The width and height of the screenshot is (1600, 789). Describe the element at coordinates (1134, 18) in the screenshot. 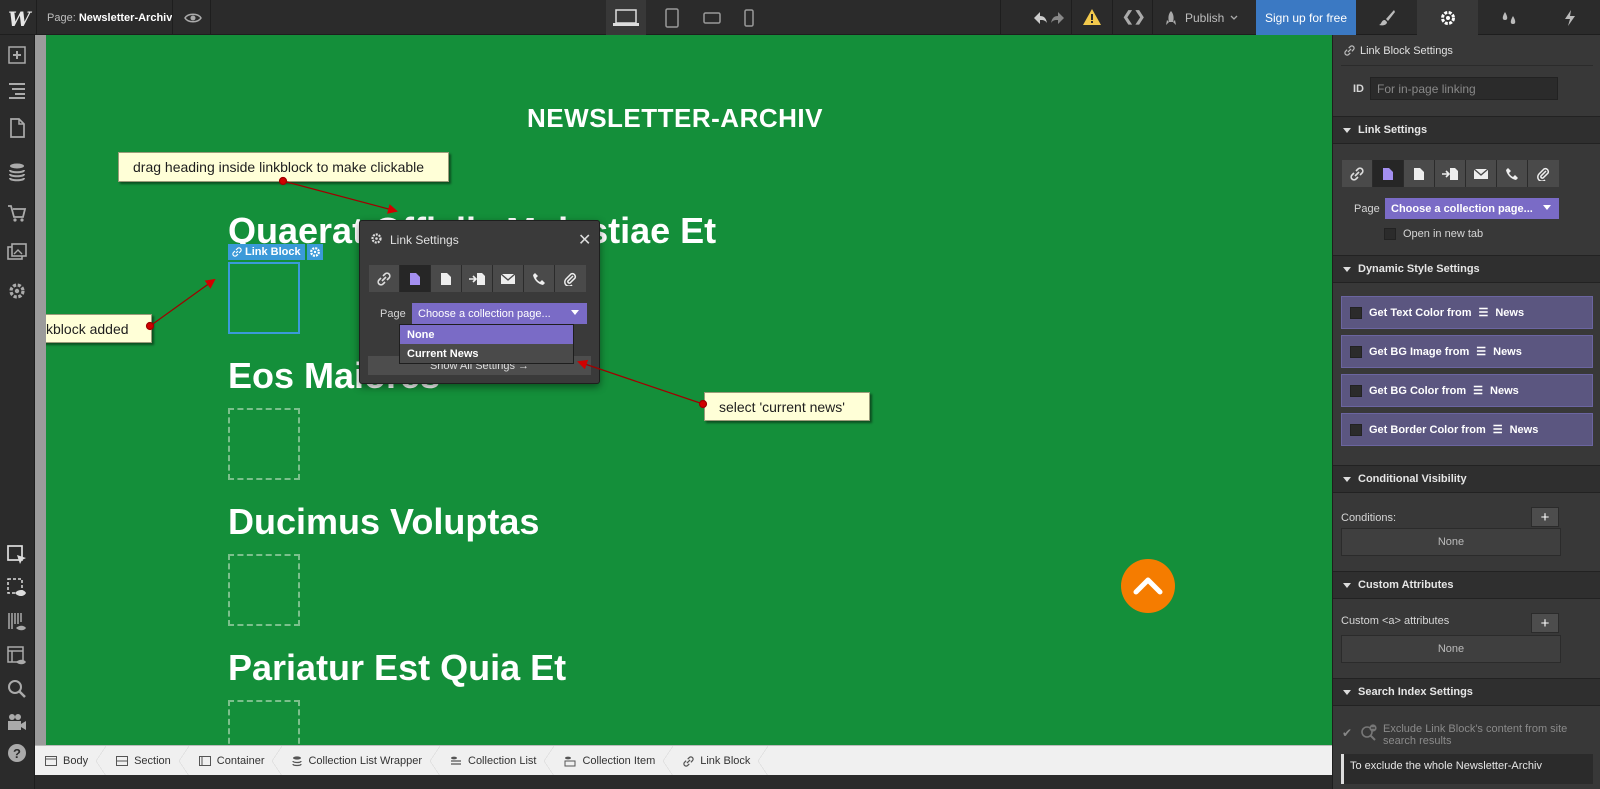

I see `code-export-icon: ❮❯` at that location.